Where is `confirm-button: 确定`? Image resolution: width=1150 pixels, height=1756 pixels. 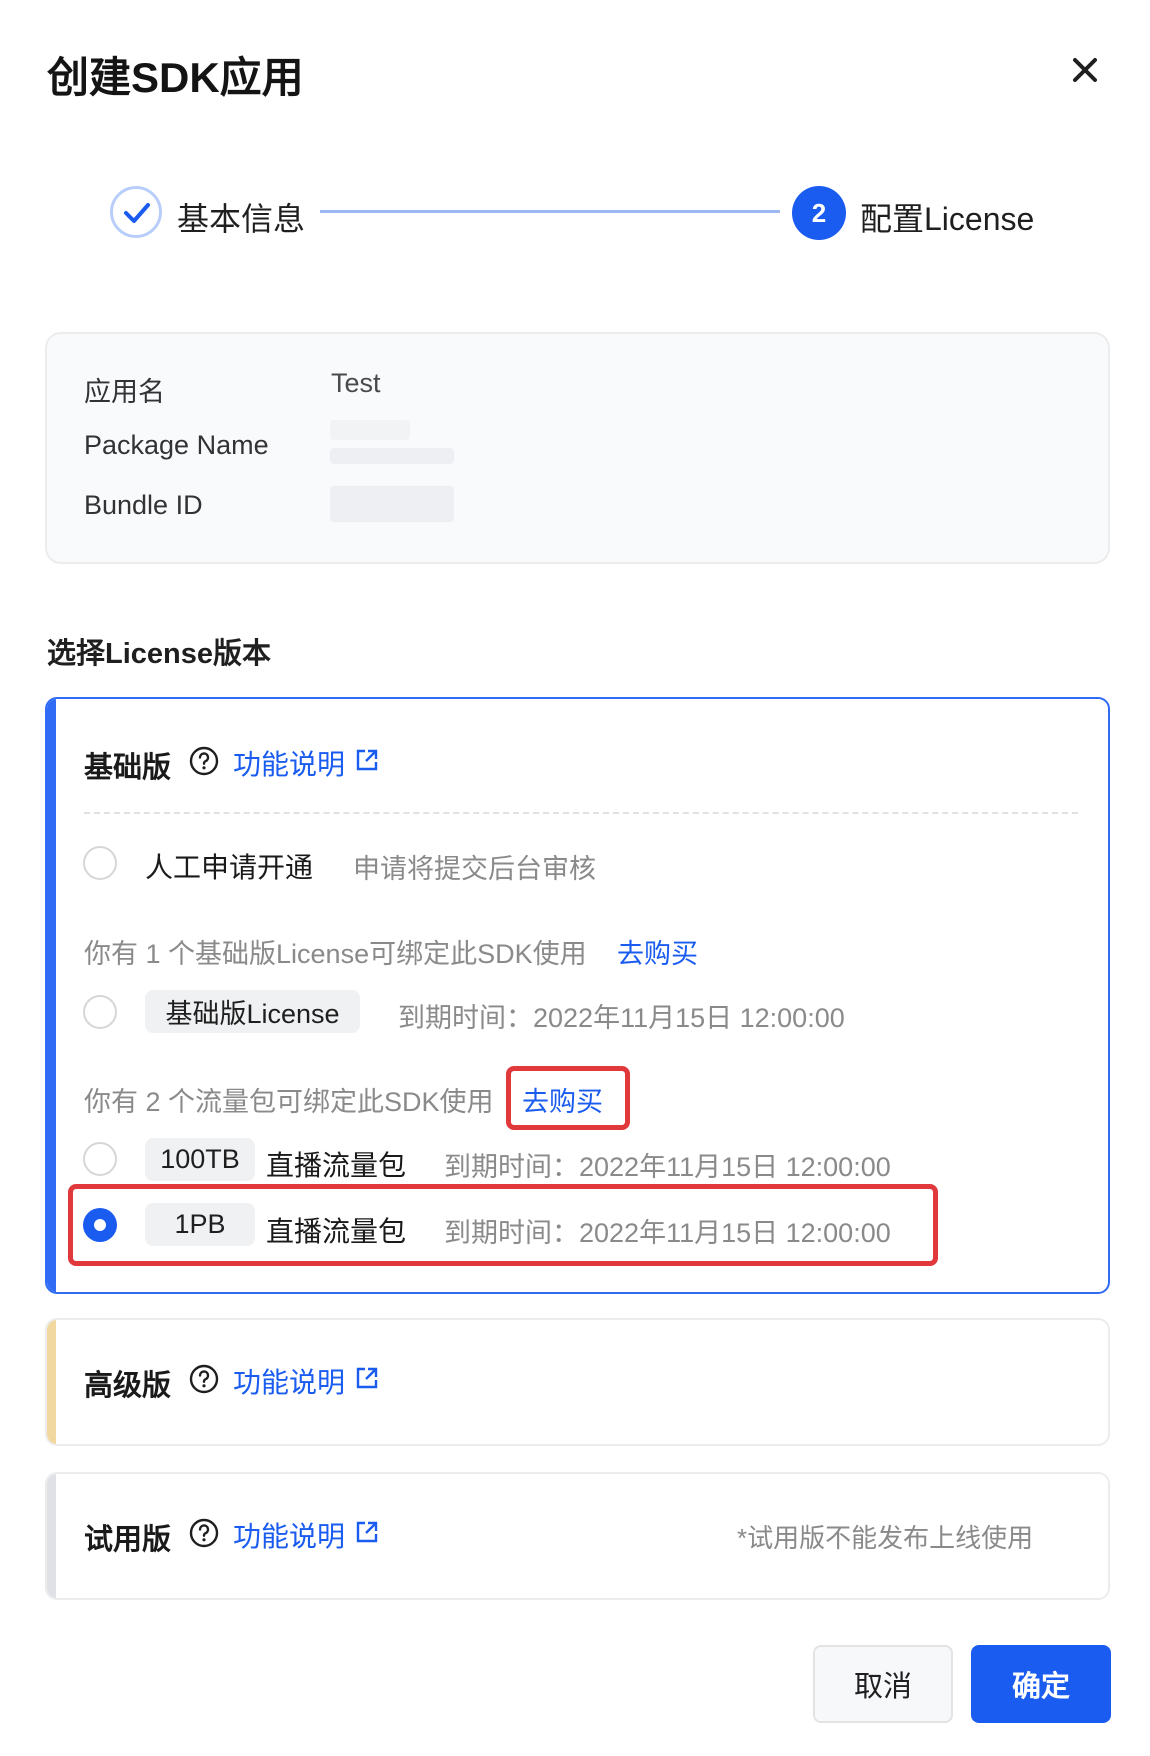 confirm-button: 确定 is located at coordinates (1041, 1684).